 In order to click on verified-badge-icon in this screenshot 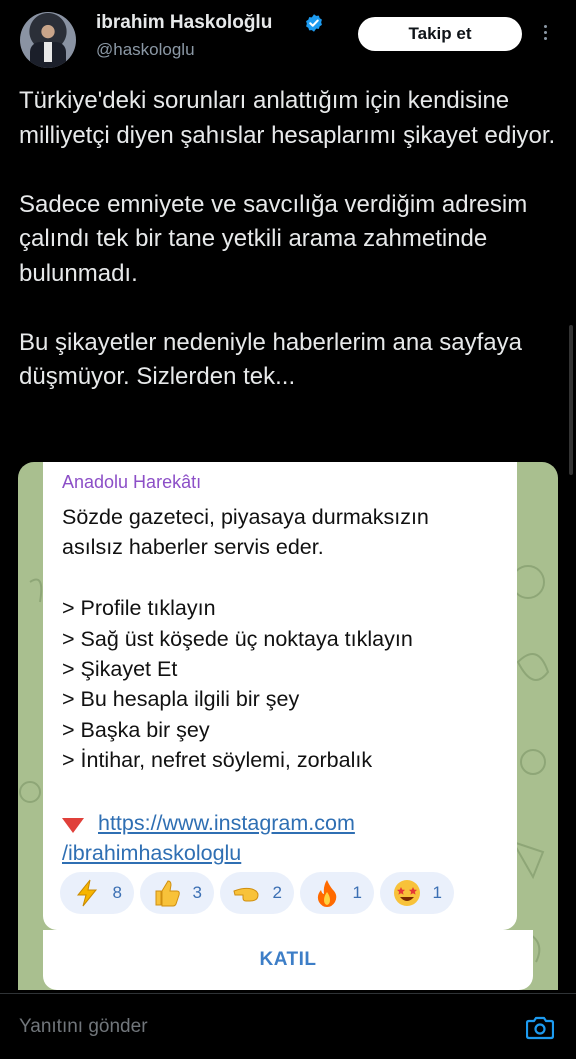, I will do `click(314, 23)`.